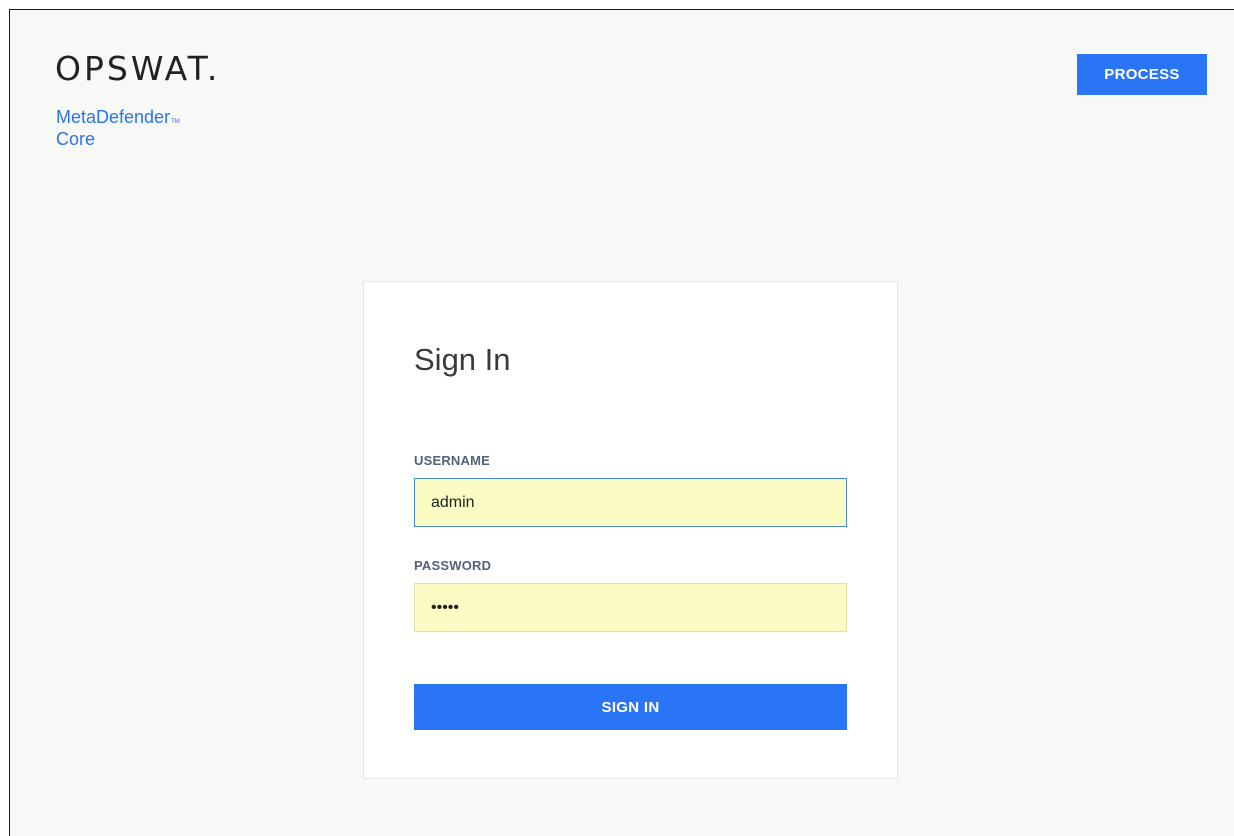 The height and width of the screenshot is (836, 1234). Describe the element at coordinates (453, 565) in the screenshot. I see `password-label: PASSWORD` at that location.